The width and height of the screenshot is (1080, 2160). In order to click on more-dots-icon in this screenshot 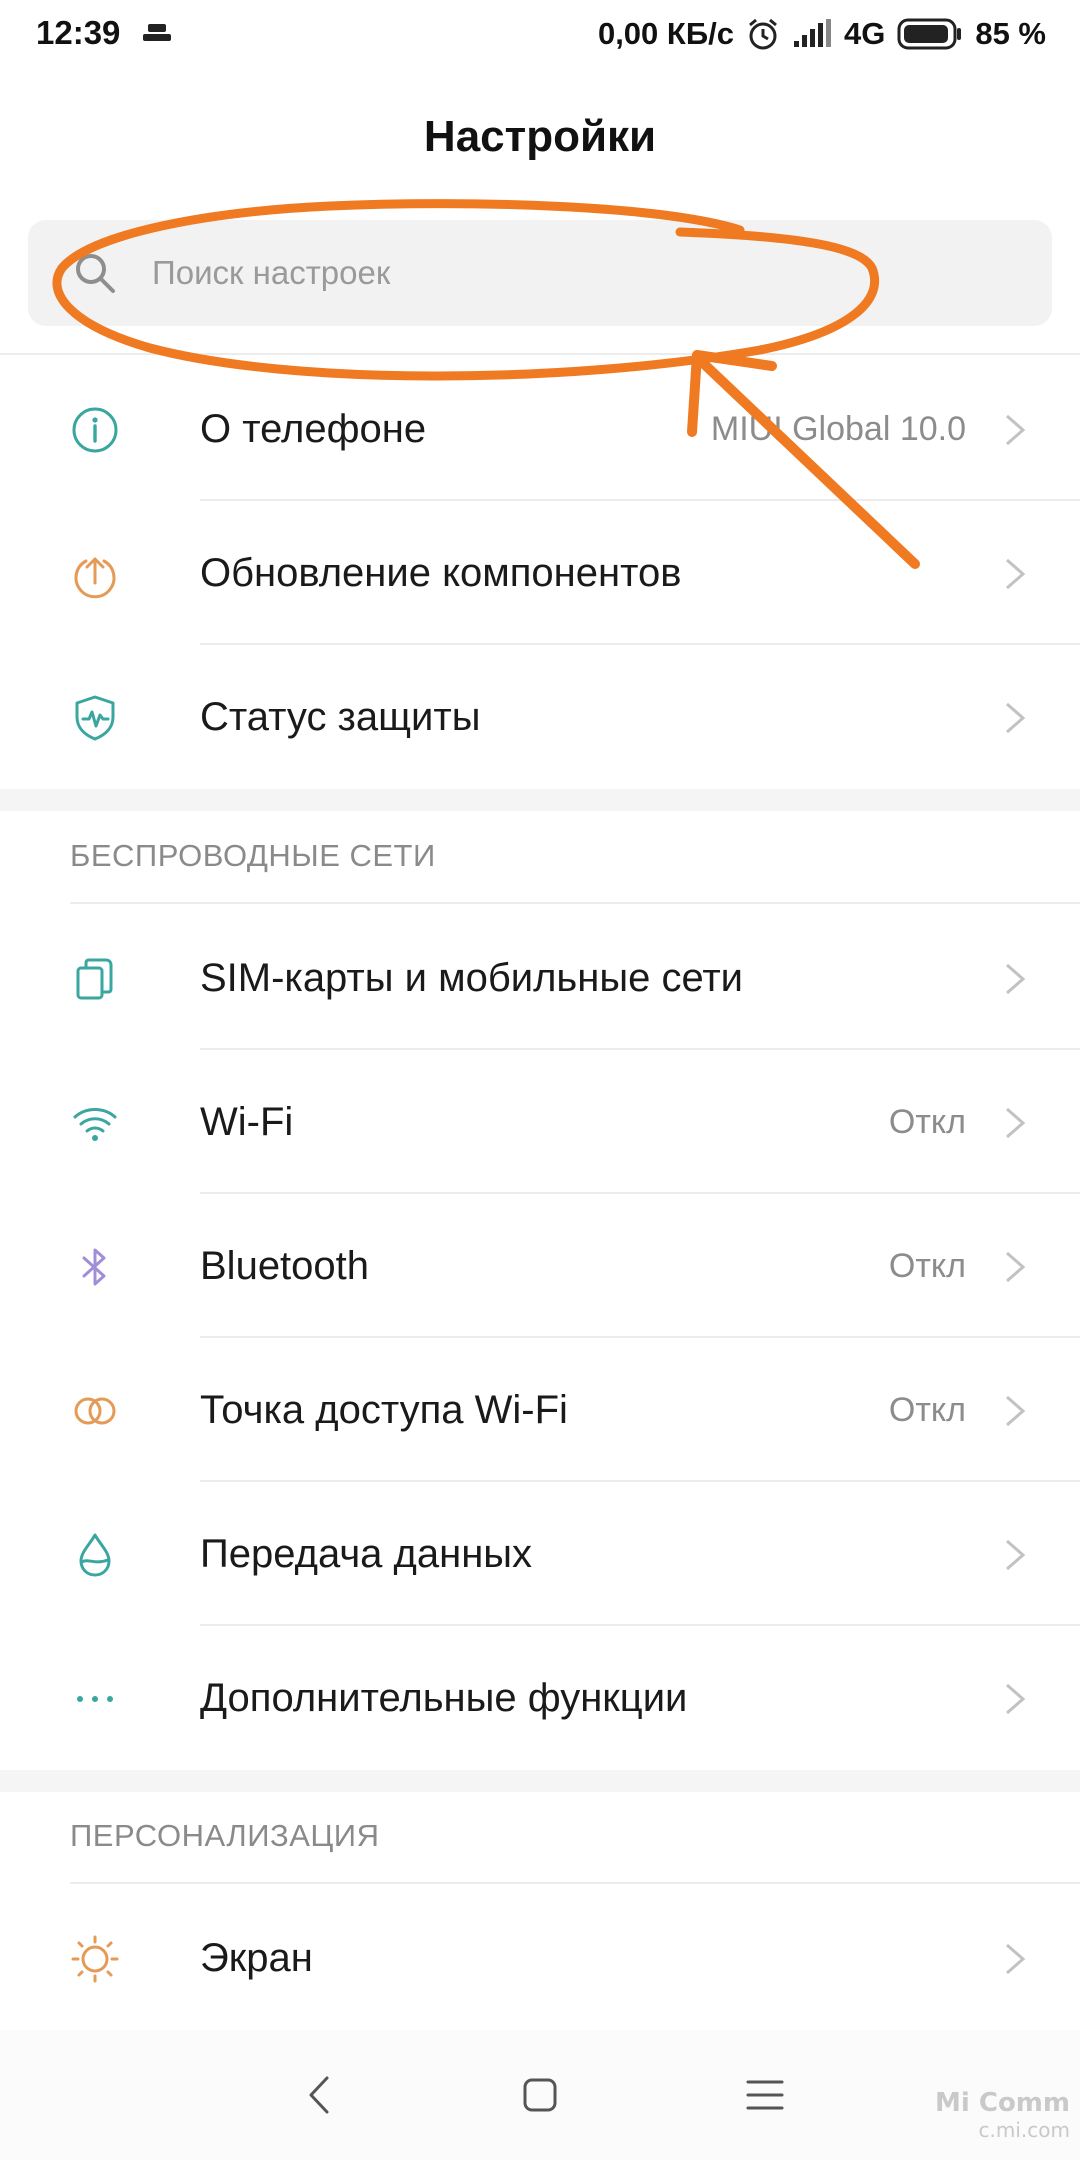, I will do `click(95, 1699)`.